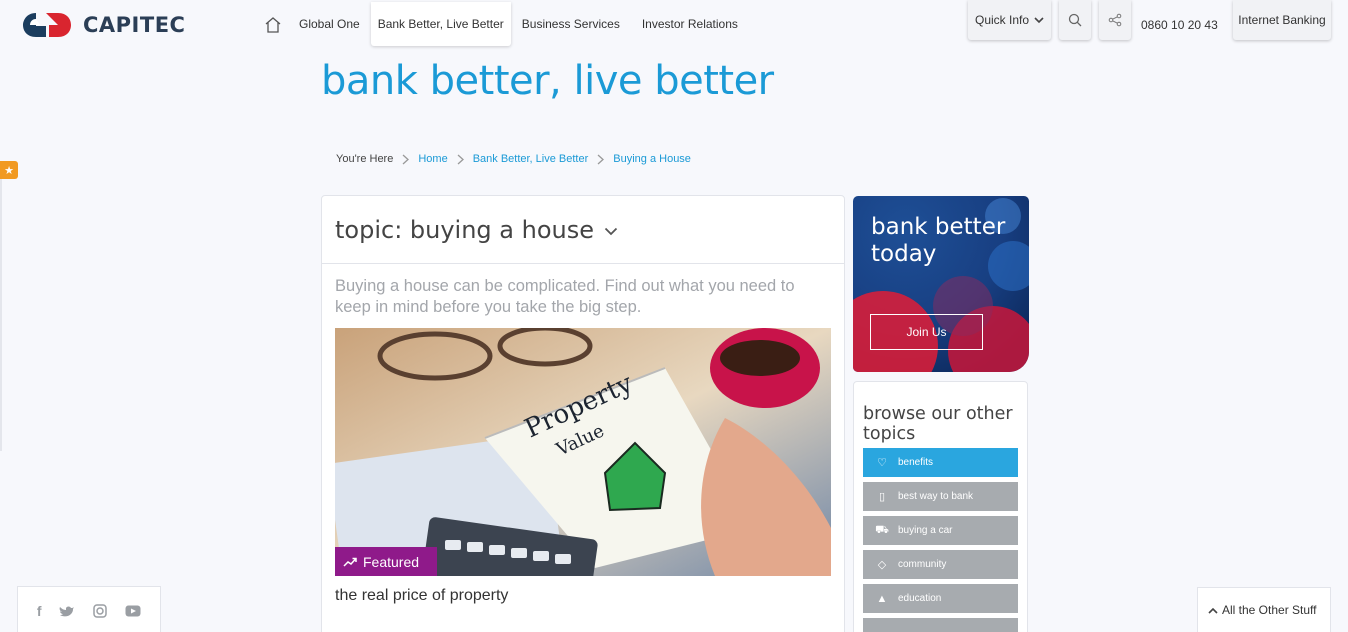 Image resolution: width=1348 pixels, height=632 pixels. What do you see at coordinates (47, 25) in the screenshot?
I see `logo-mark-icon` at bounding box center [47, 25].